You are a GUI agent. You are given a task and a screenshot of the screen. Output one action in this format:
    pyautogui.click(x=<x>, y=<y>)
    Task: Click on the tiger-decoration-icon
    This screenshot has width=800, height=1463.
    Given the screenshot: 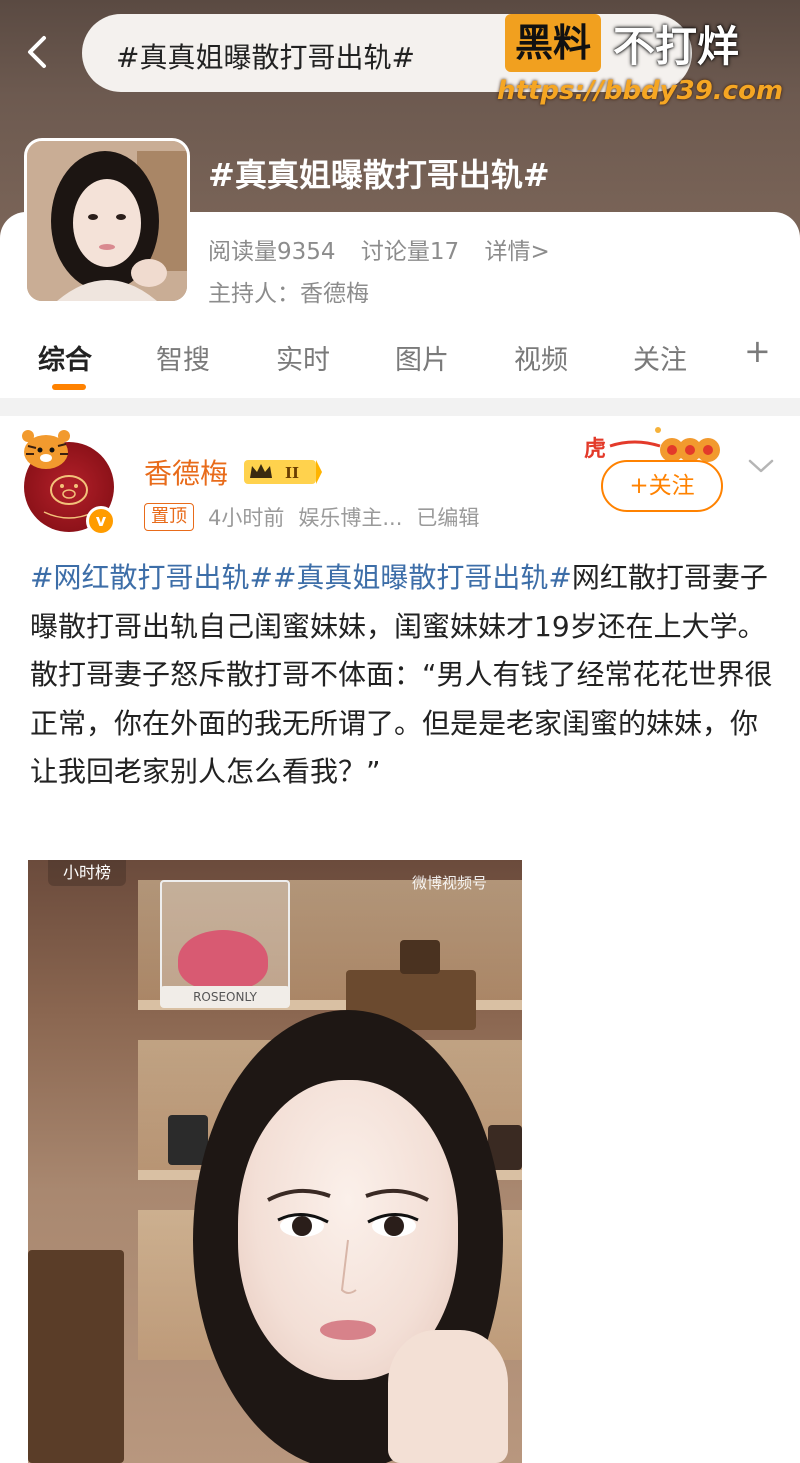 What is the action you would take?
    pyautogui.click(x=46, y=449)
    